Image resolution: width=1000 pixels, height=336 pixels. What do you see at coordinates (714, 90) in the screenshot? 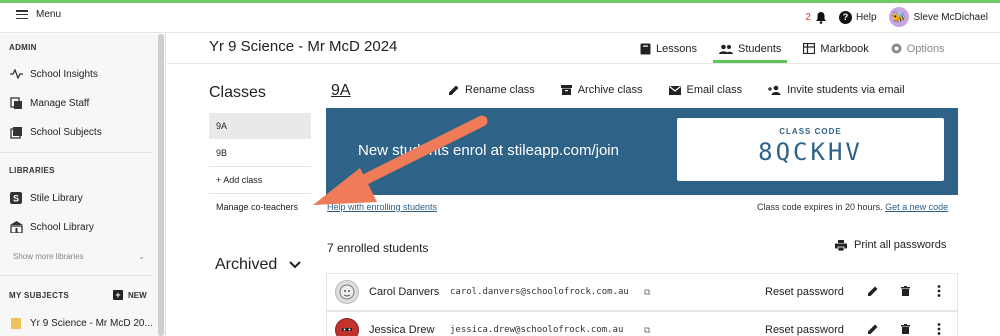
I see `action-label: Email class` at bounding box center [714, 90].